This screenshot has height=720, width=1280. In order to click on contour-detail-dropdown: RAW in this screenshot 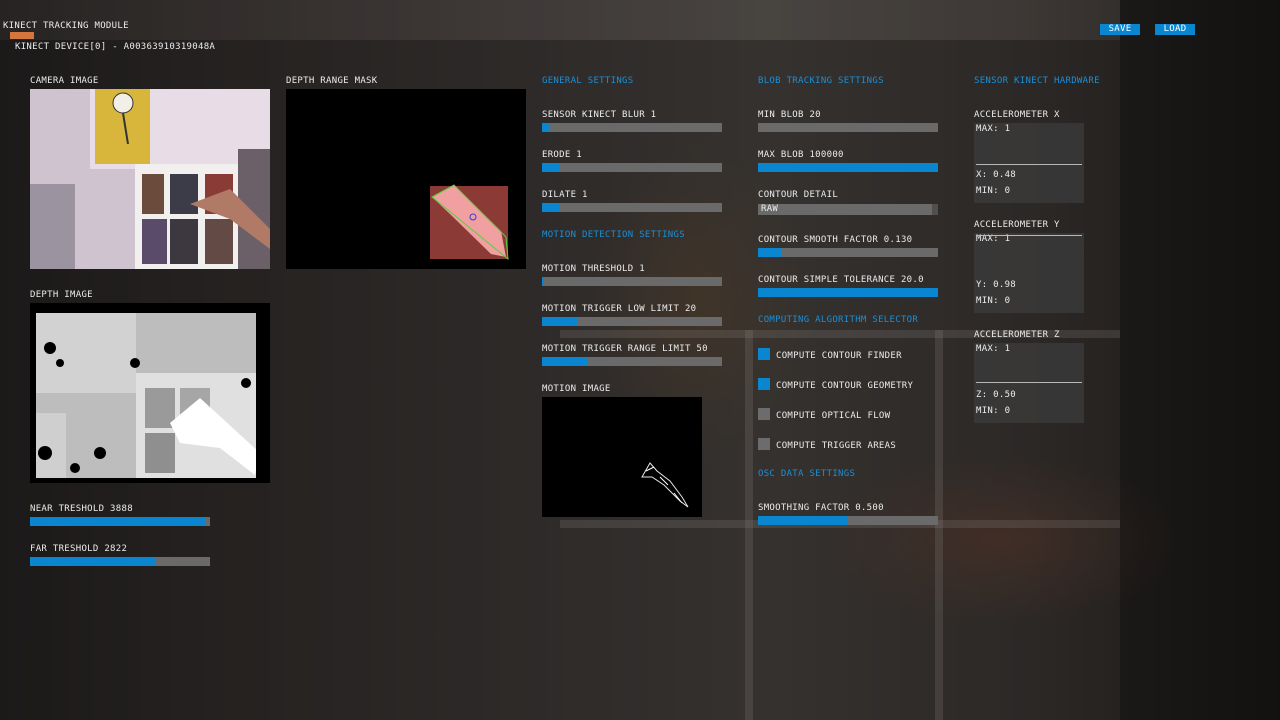, I will do `click(848, 209)`.